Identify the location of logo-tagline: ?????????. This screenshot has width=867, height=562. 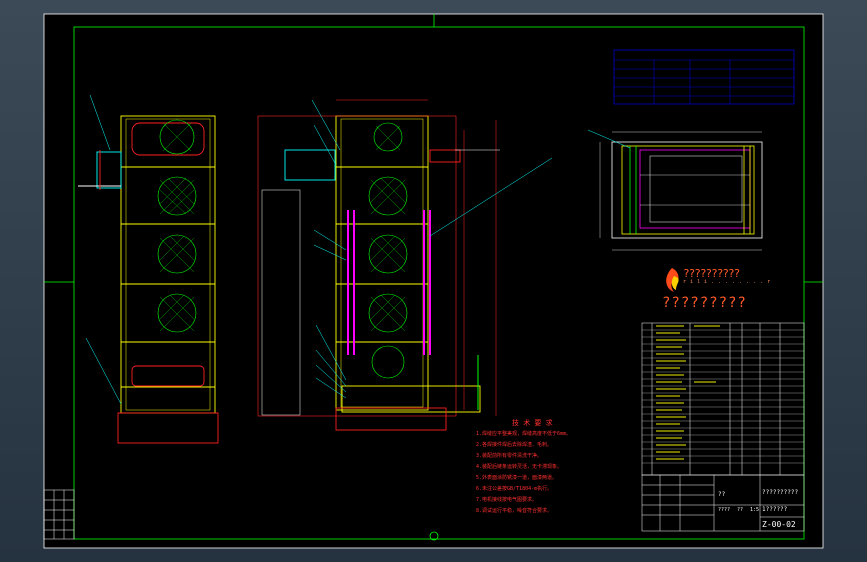
(704, 303).